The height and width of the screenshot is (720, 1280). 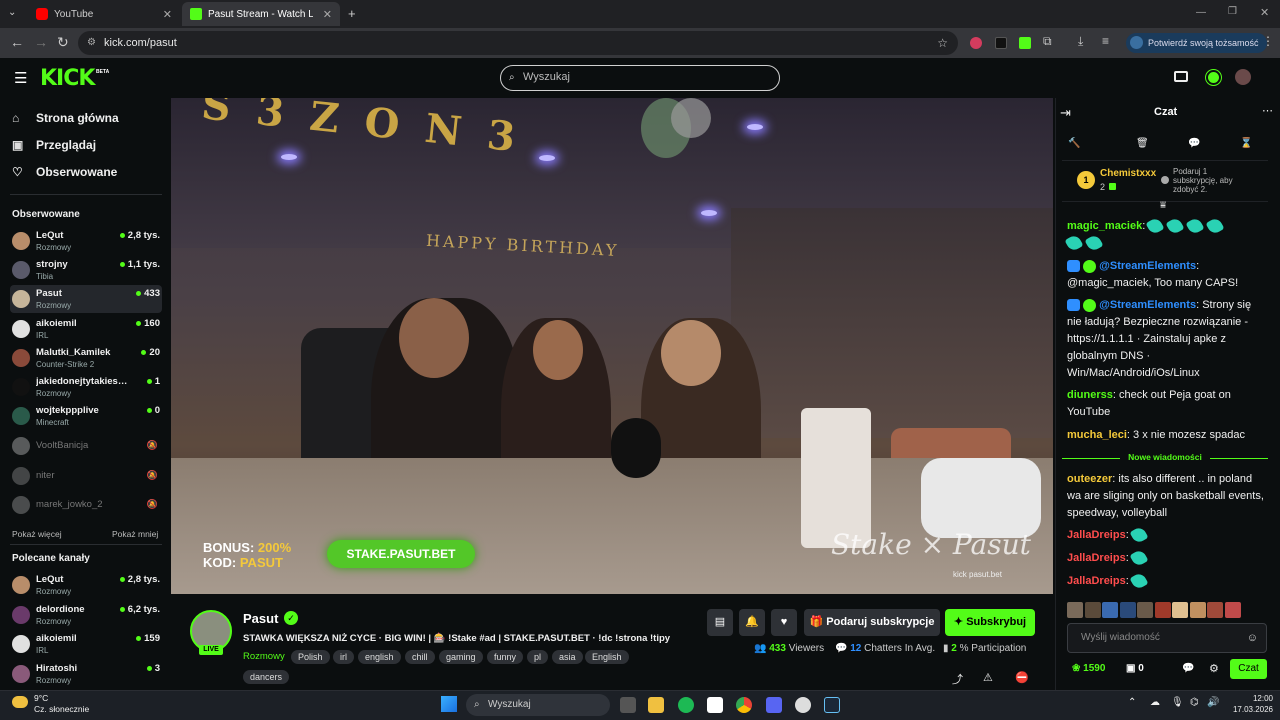 What do you see at coordinates (784, 622) in the screenshot?
I see `follow-button: ♥` at bounding box center [784, 622].